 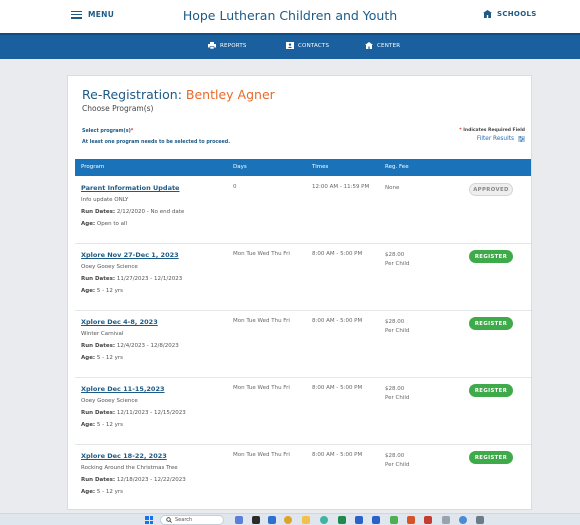 I want to click on chrome-icon, so click(x=288, y=520).